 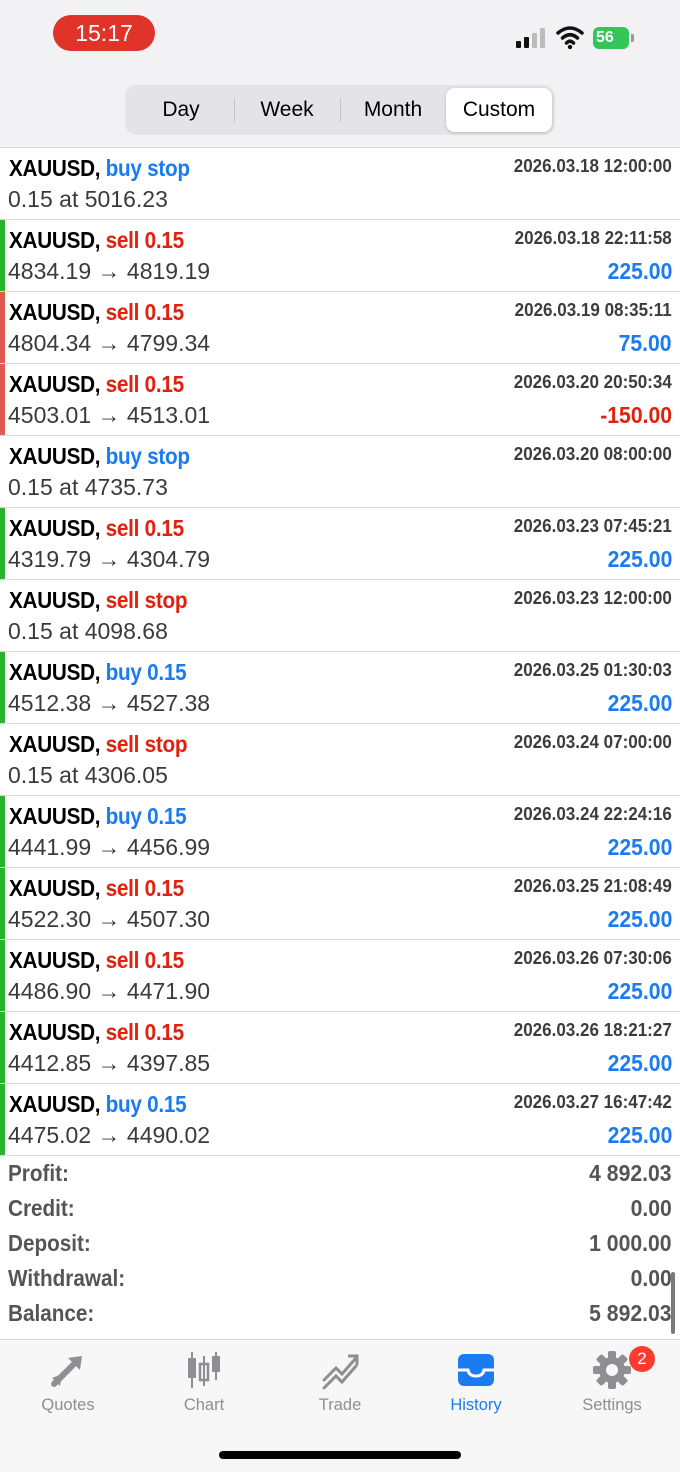 I want to click on tab-trade-label: Trade, so click(x=340, y=1405).